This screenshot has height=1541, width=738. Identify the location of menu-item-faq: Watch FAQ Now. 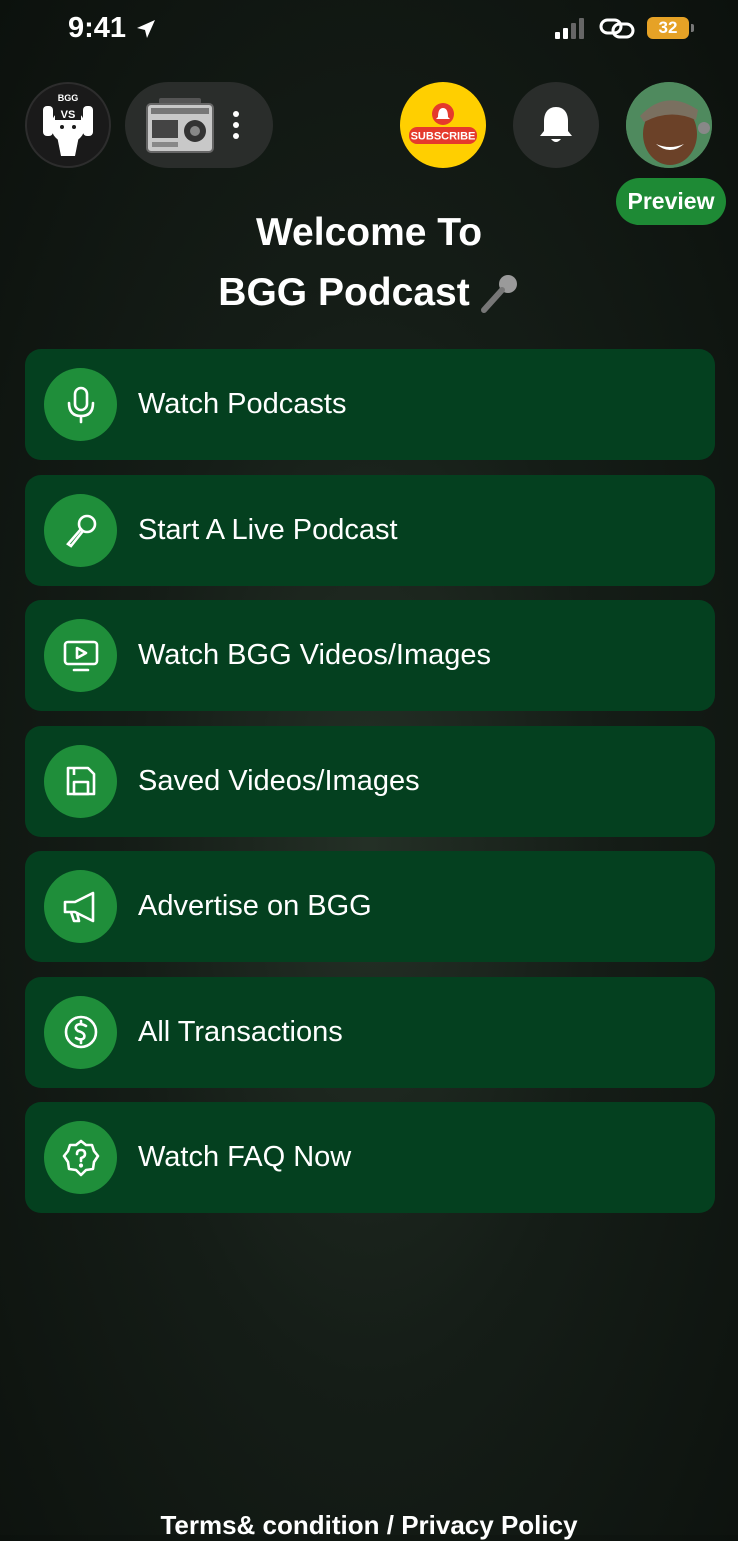
(370, 1157).